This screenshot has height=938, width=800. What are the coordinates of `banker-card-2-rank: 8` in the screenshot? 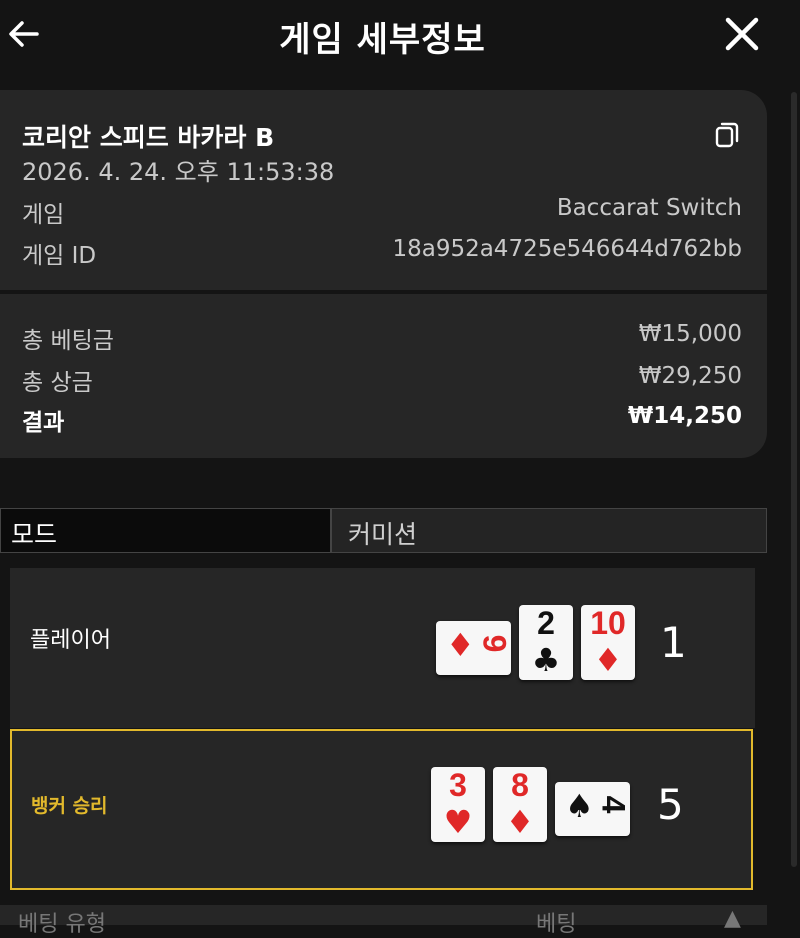 It's located at (520, 785).